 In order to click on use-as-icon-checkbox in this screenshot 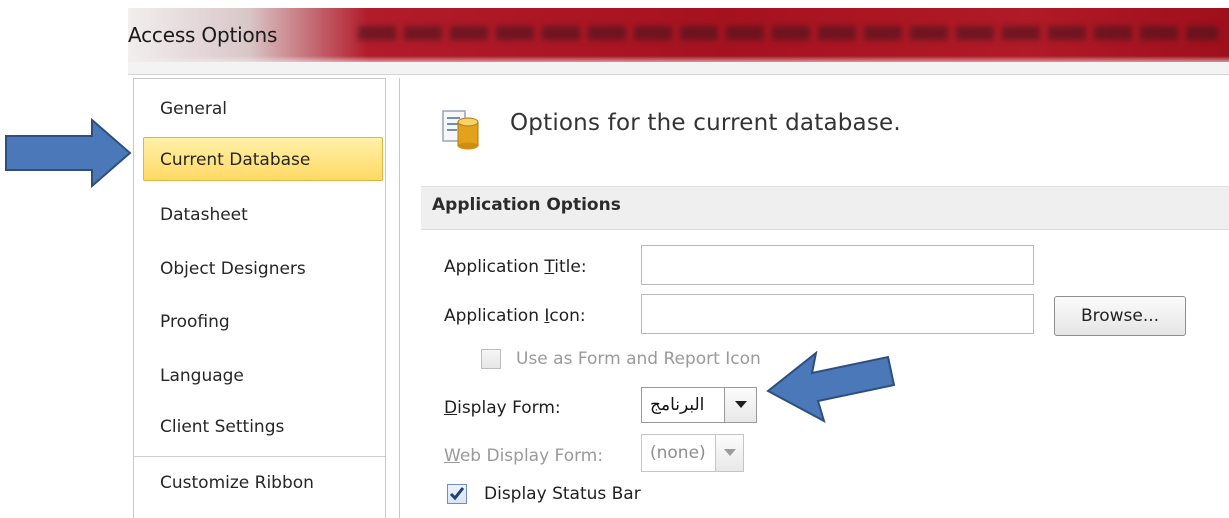, I will do `click(491, 359)`.